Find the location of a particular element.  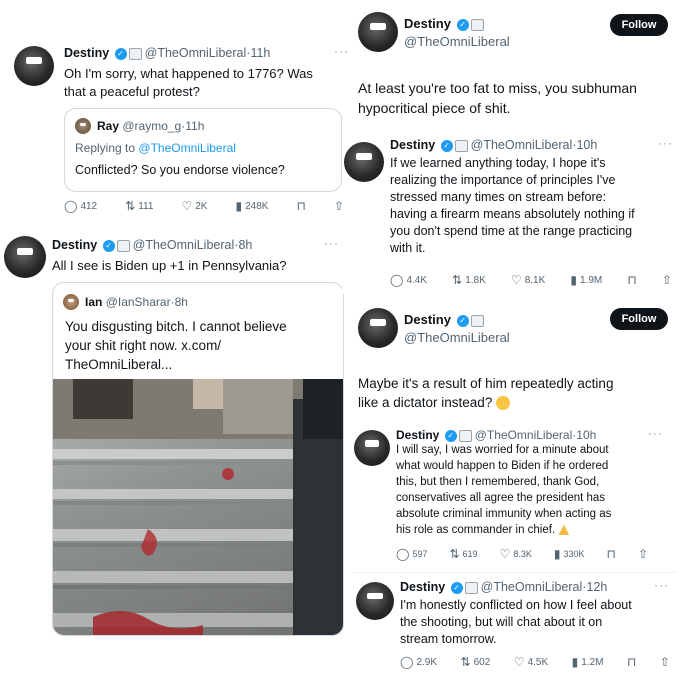

views-button: ▮ 248K is located at coordinates (251, 206).